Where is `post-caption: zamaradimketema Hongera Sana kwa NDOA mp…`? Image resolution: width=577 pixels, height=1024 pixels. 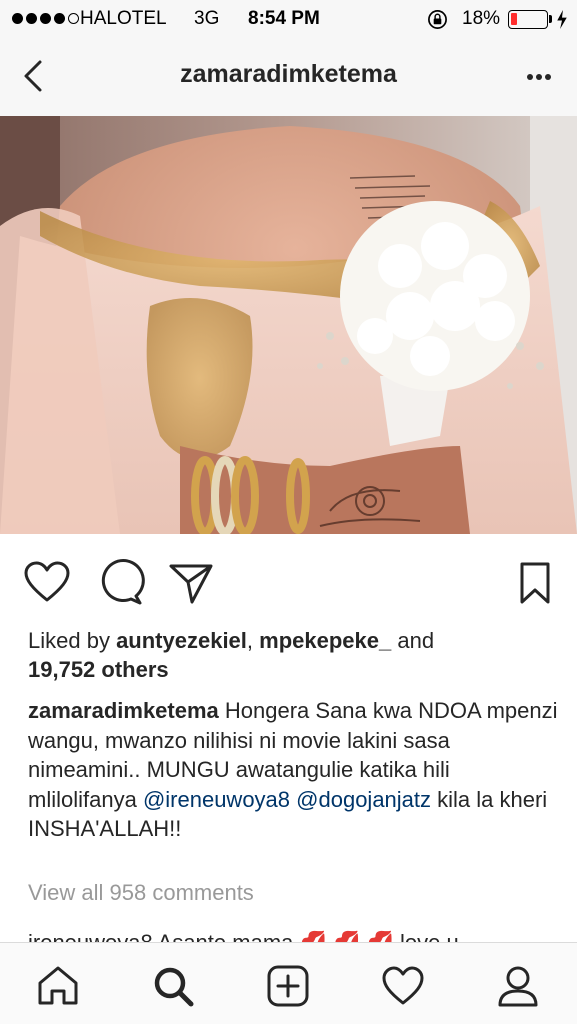
post-caption: zamaradimketema Hongera Sana kwa NDOA mp… is located at coordinates (293, 770).